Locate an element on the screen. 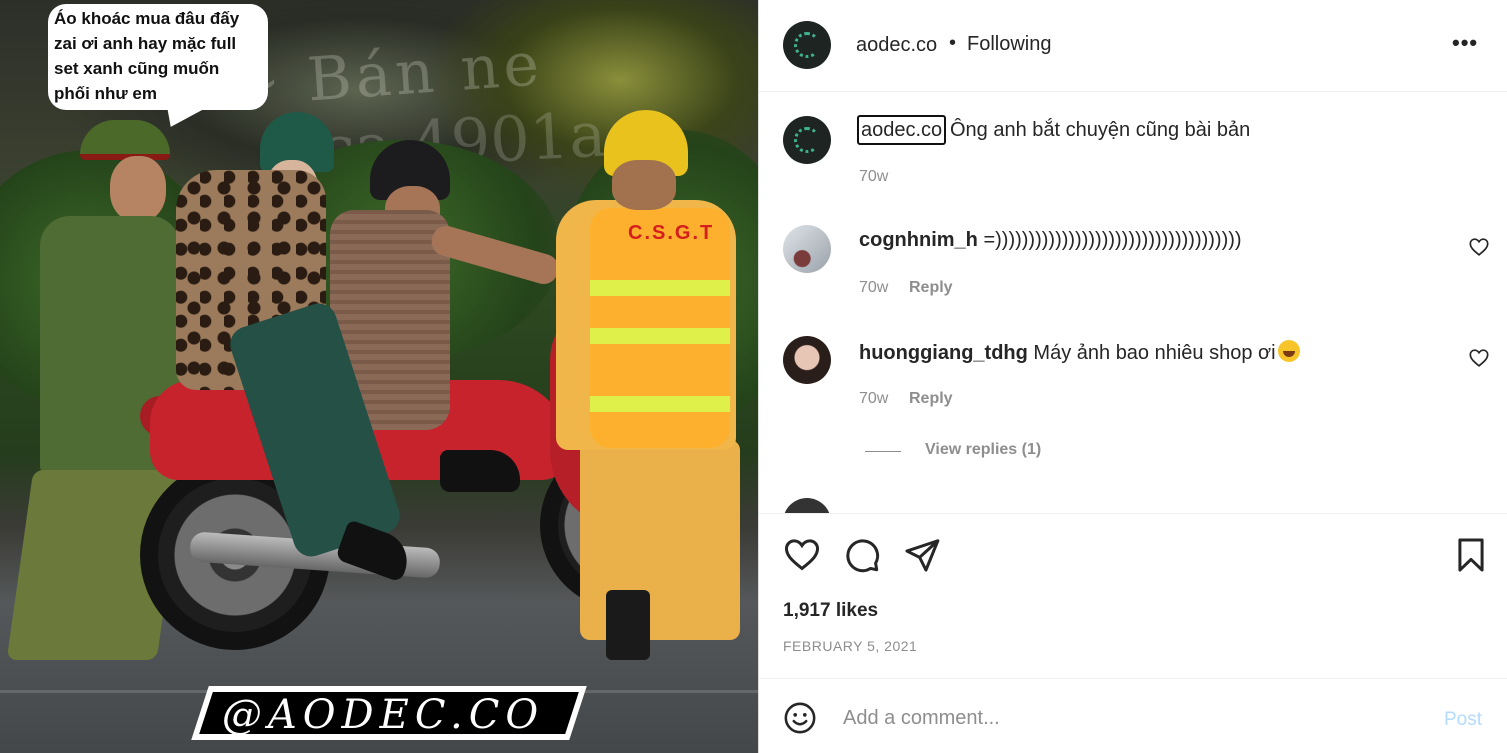 The height and width of the screenshot is (753, 1507). post-actions: 1,917 likes FEBRUARY 5, 2021 is located at coordinates (1133, 595).